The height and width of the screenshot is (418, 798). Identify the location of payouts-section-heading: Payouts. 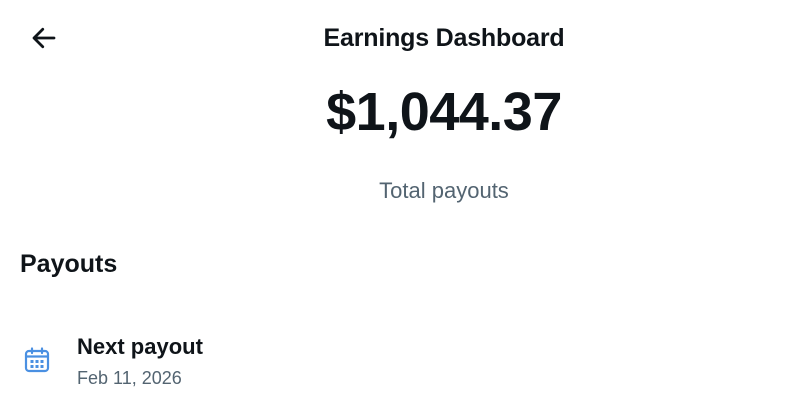
(69, 264).